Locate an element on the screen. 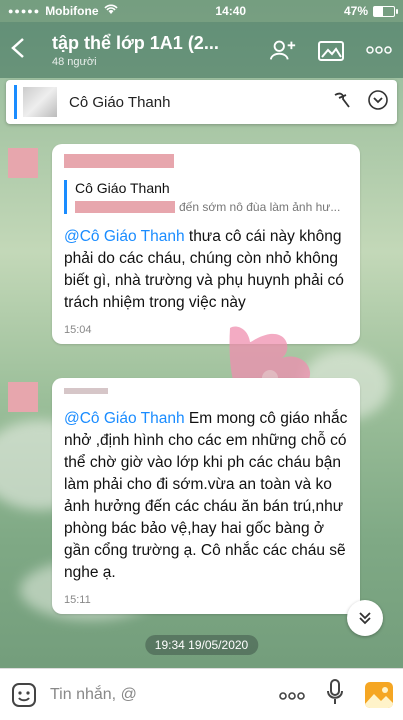 The height and width of the screenshot is (720, 403). member-count: 48 người is located at coordinates (74, 61).